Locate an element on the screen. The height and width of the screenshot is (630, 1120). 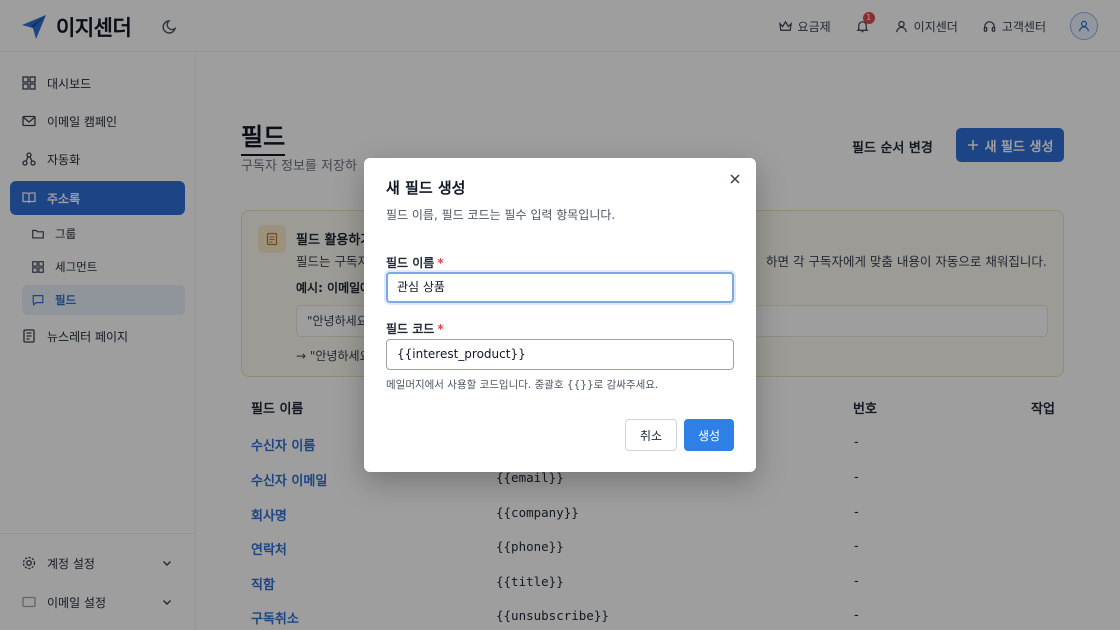
cancel-button: 취소 is located at coordinates (651, 435).